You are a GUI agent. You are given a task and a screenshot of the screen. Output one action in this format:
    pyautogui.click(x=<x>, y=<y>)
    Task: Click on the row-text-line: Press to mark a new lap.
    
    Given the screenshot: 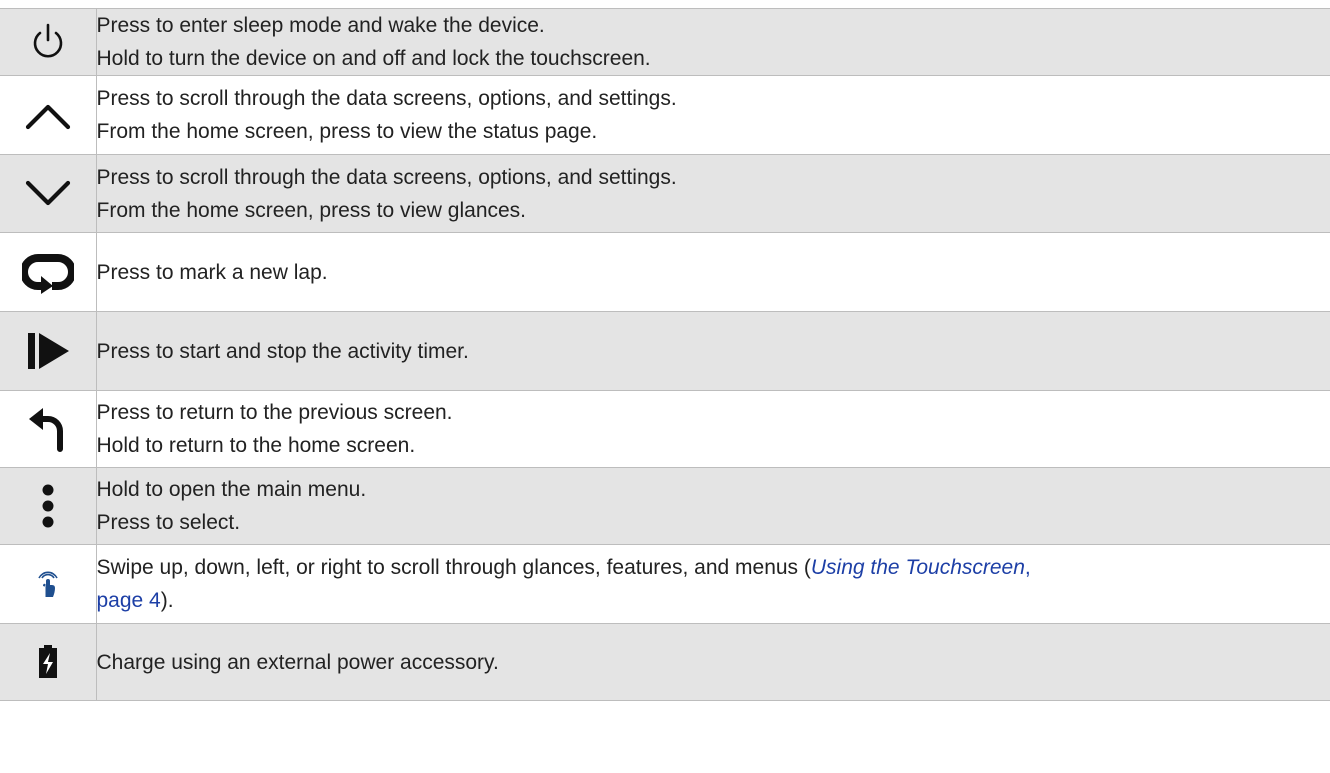 What is the action you would take?
    pyautogui.click(x=212, y=272)
    